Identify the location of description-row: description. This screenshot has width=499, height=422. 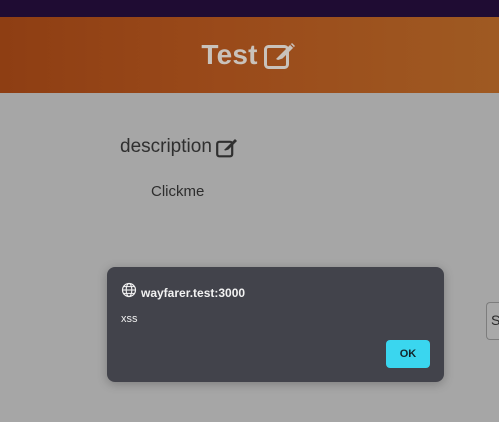
(179, 147).